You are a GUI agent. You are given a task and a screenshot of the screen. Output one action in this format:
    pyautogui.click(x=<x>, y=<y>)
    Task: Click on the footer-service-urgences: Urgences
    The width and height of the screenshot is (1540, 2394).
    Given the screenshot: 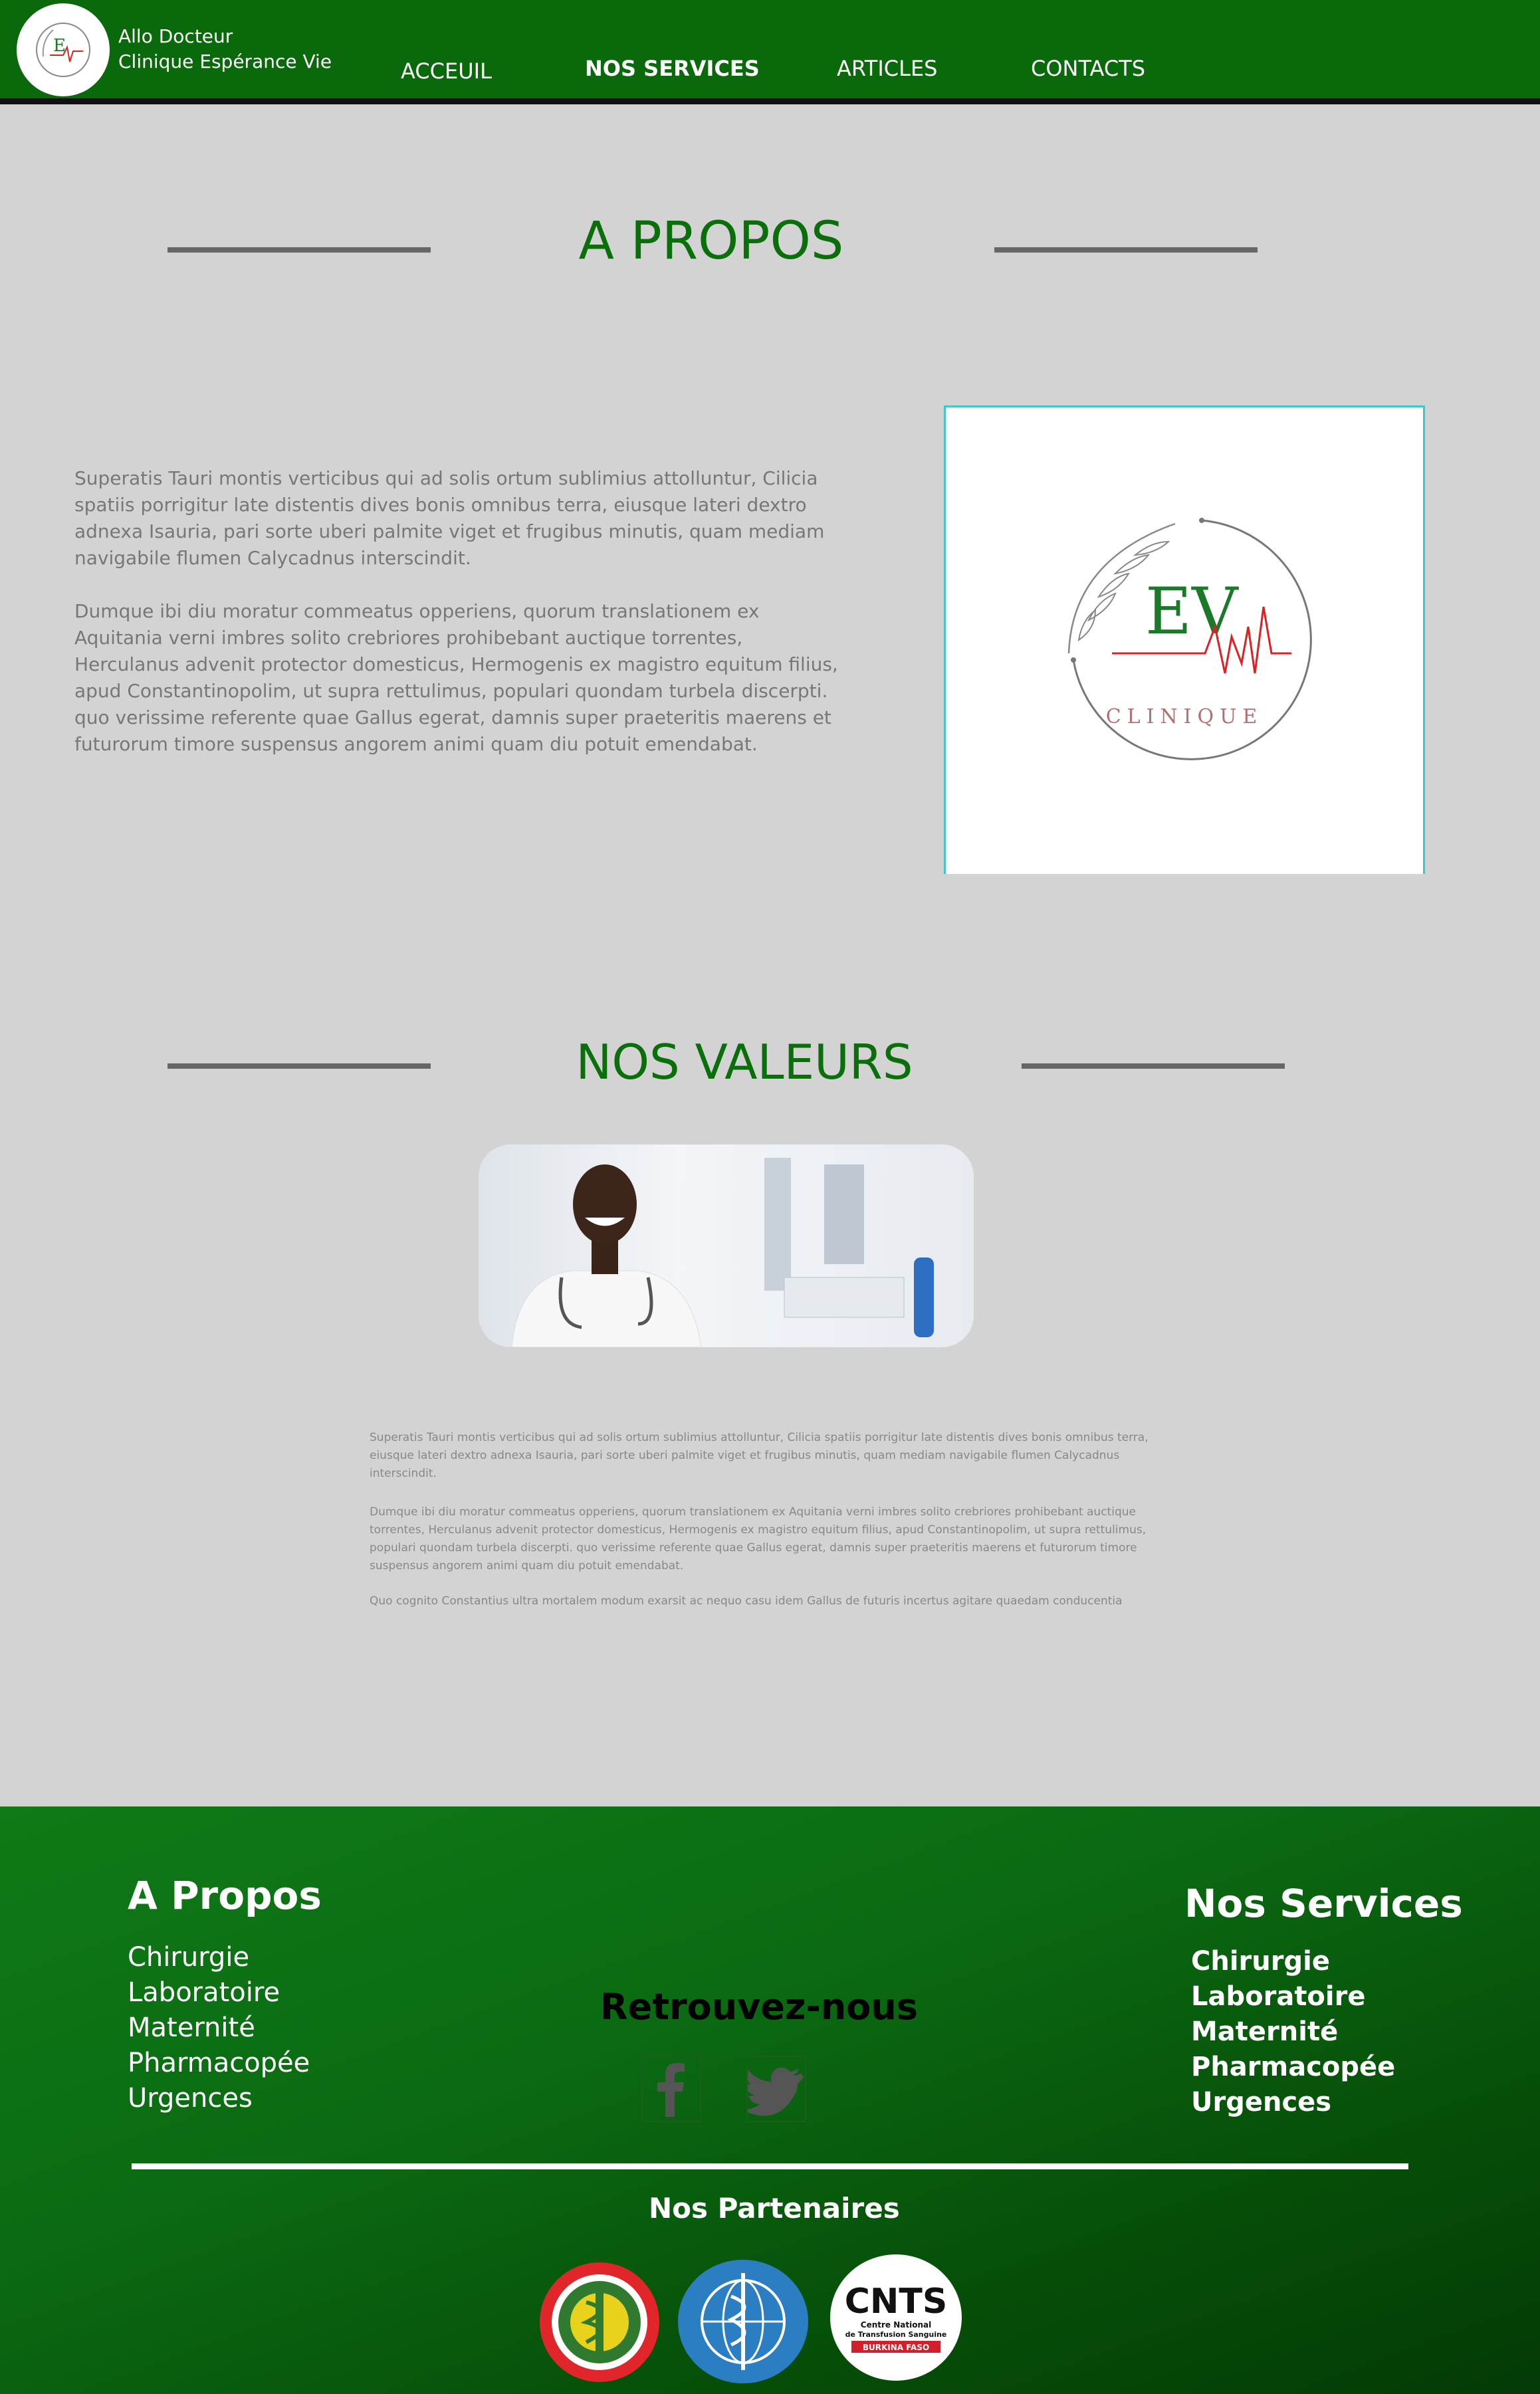 What is the action you would take?
    pyautogui.click(x=1293, y=2104)
    